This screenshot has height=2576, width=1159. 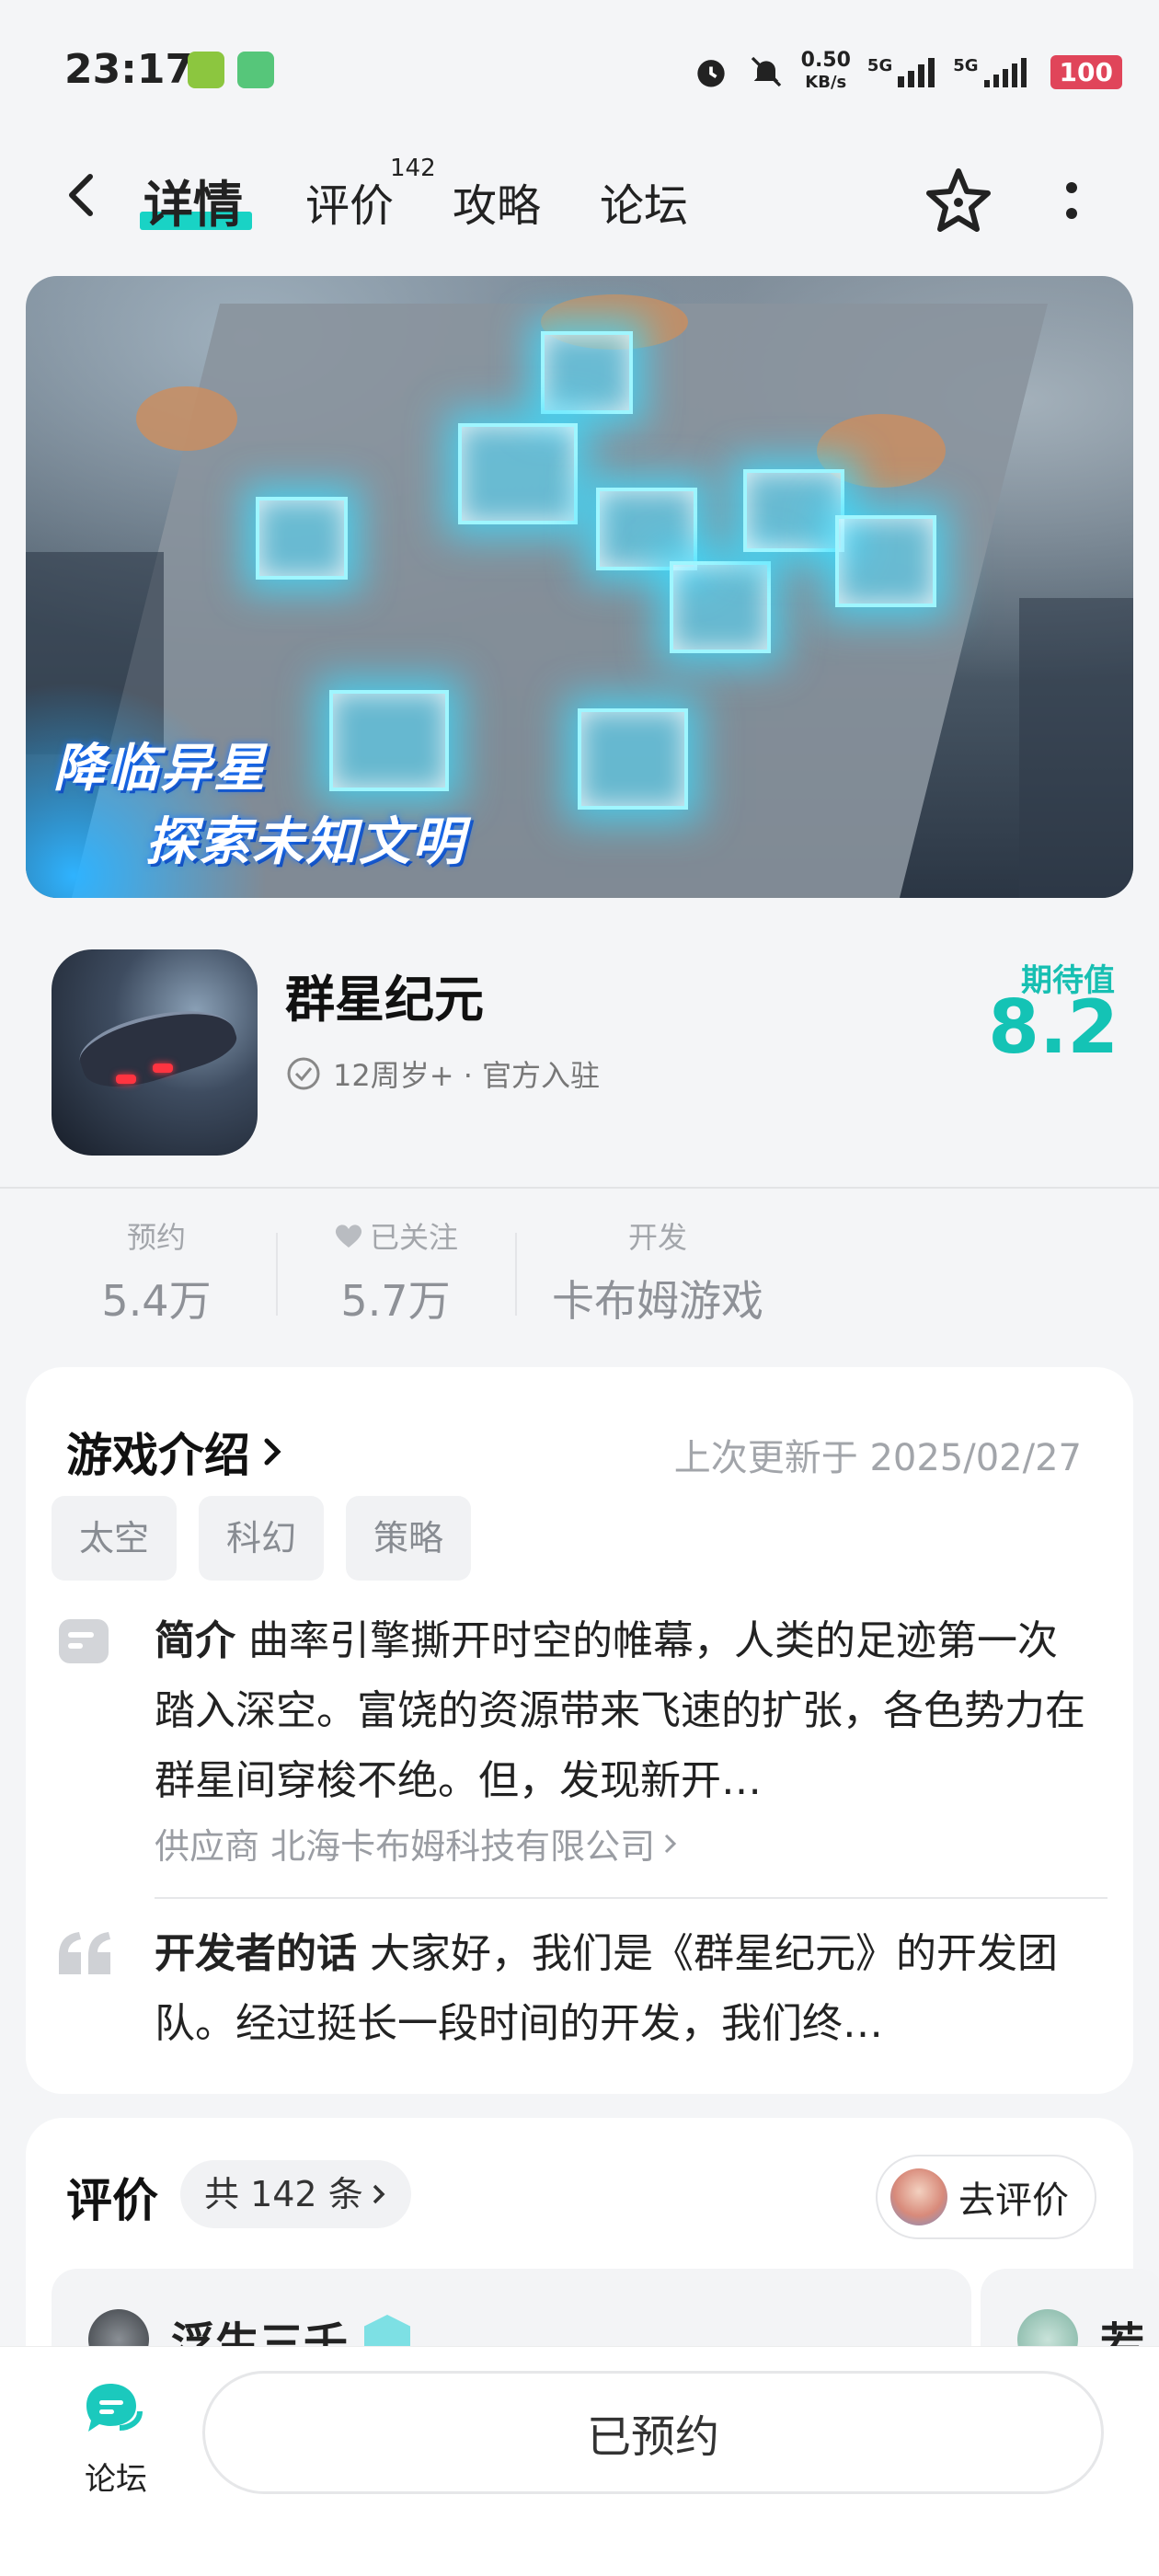 I want to click on reviews-title: 评价, so click(x=112, y=2200).